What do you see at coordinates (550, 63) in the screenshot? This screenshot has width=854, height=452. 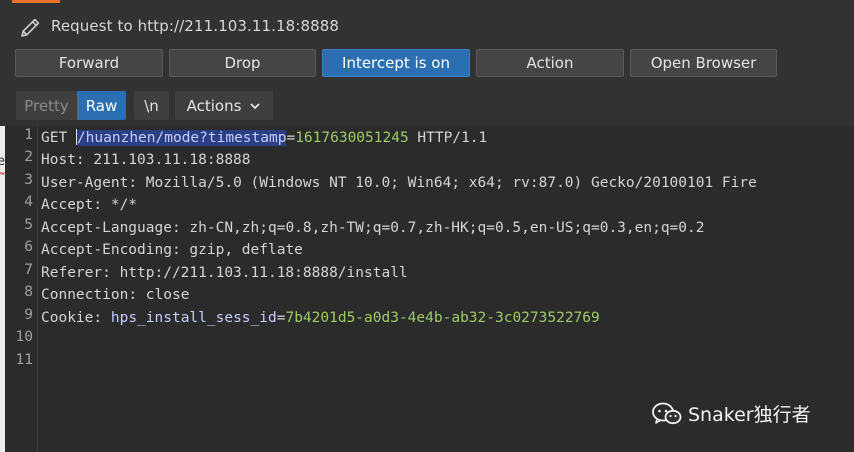 I see `action-button: Action` at bounding box center [550, 63].